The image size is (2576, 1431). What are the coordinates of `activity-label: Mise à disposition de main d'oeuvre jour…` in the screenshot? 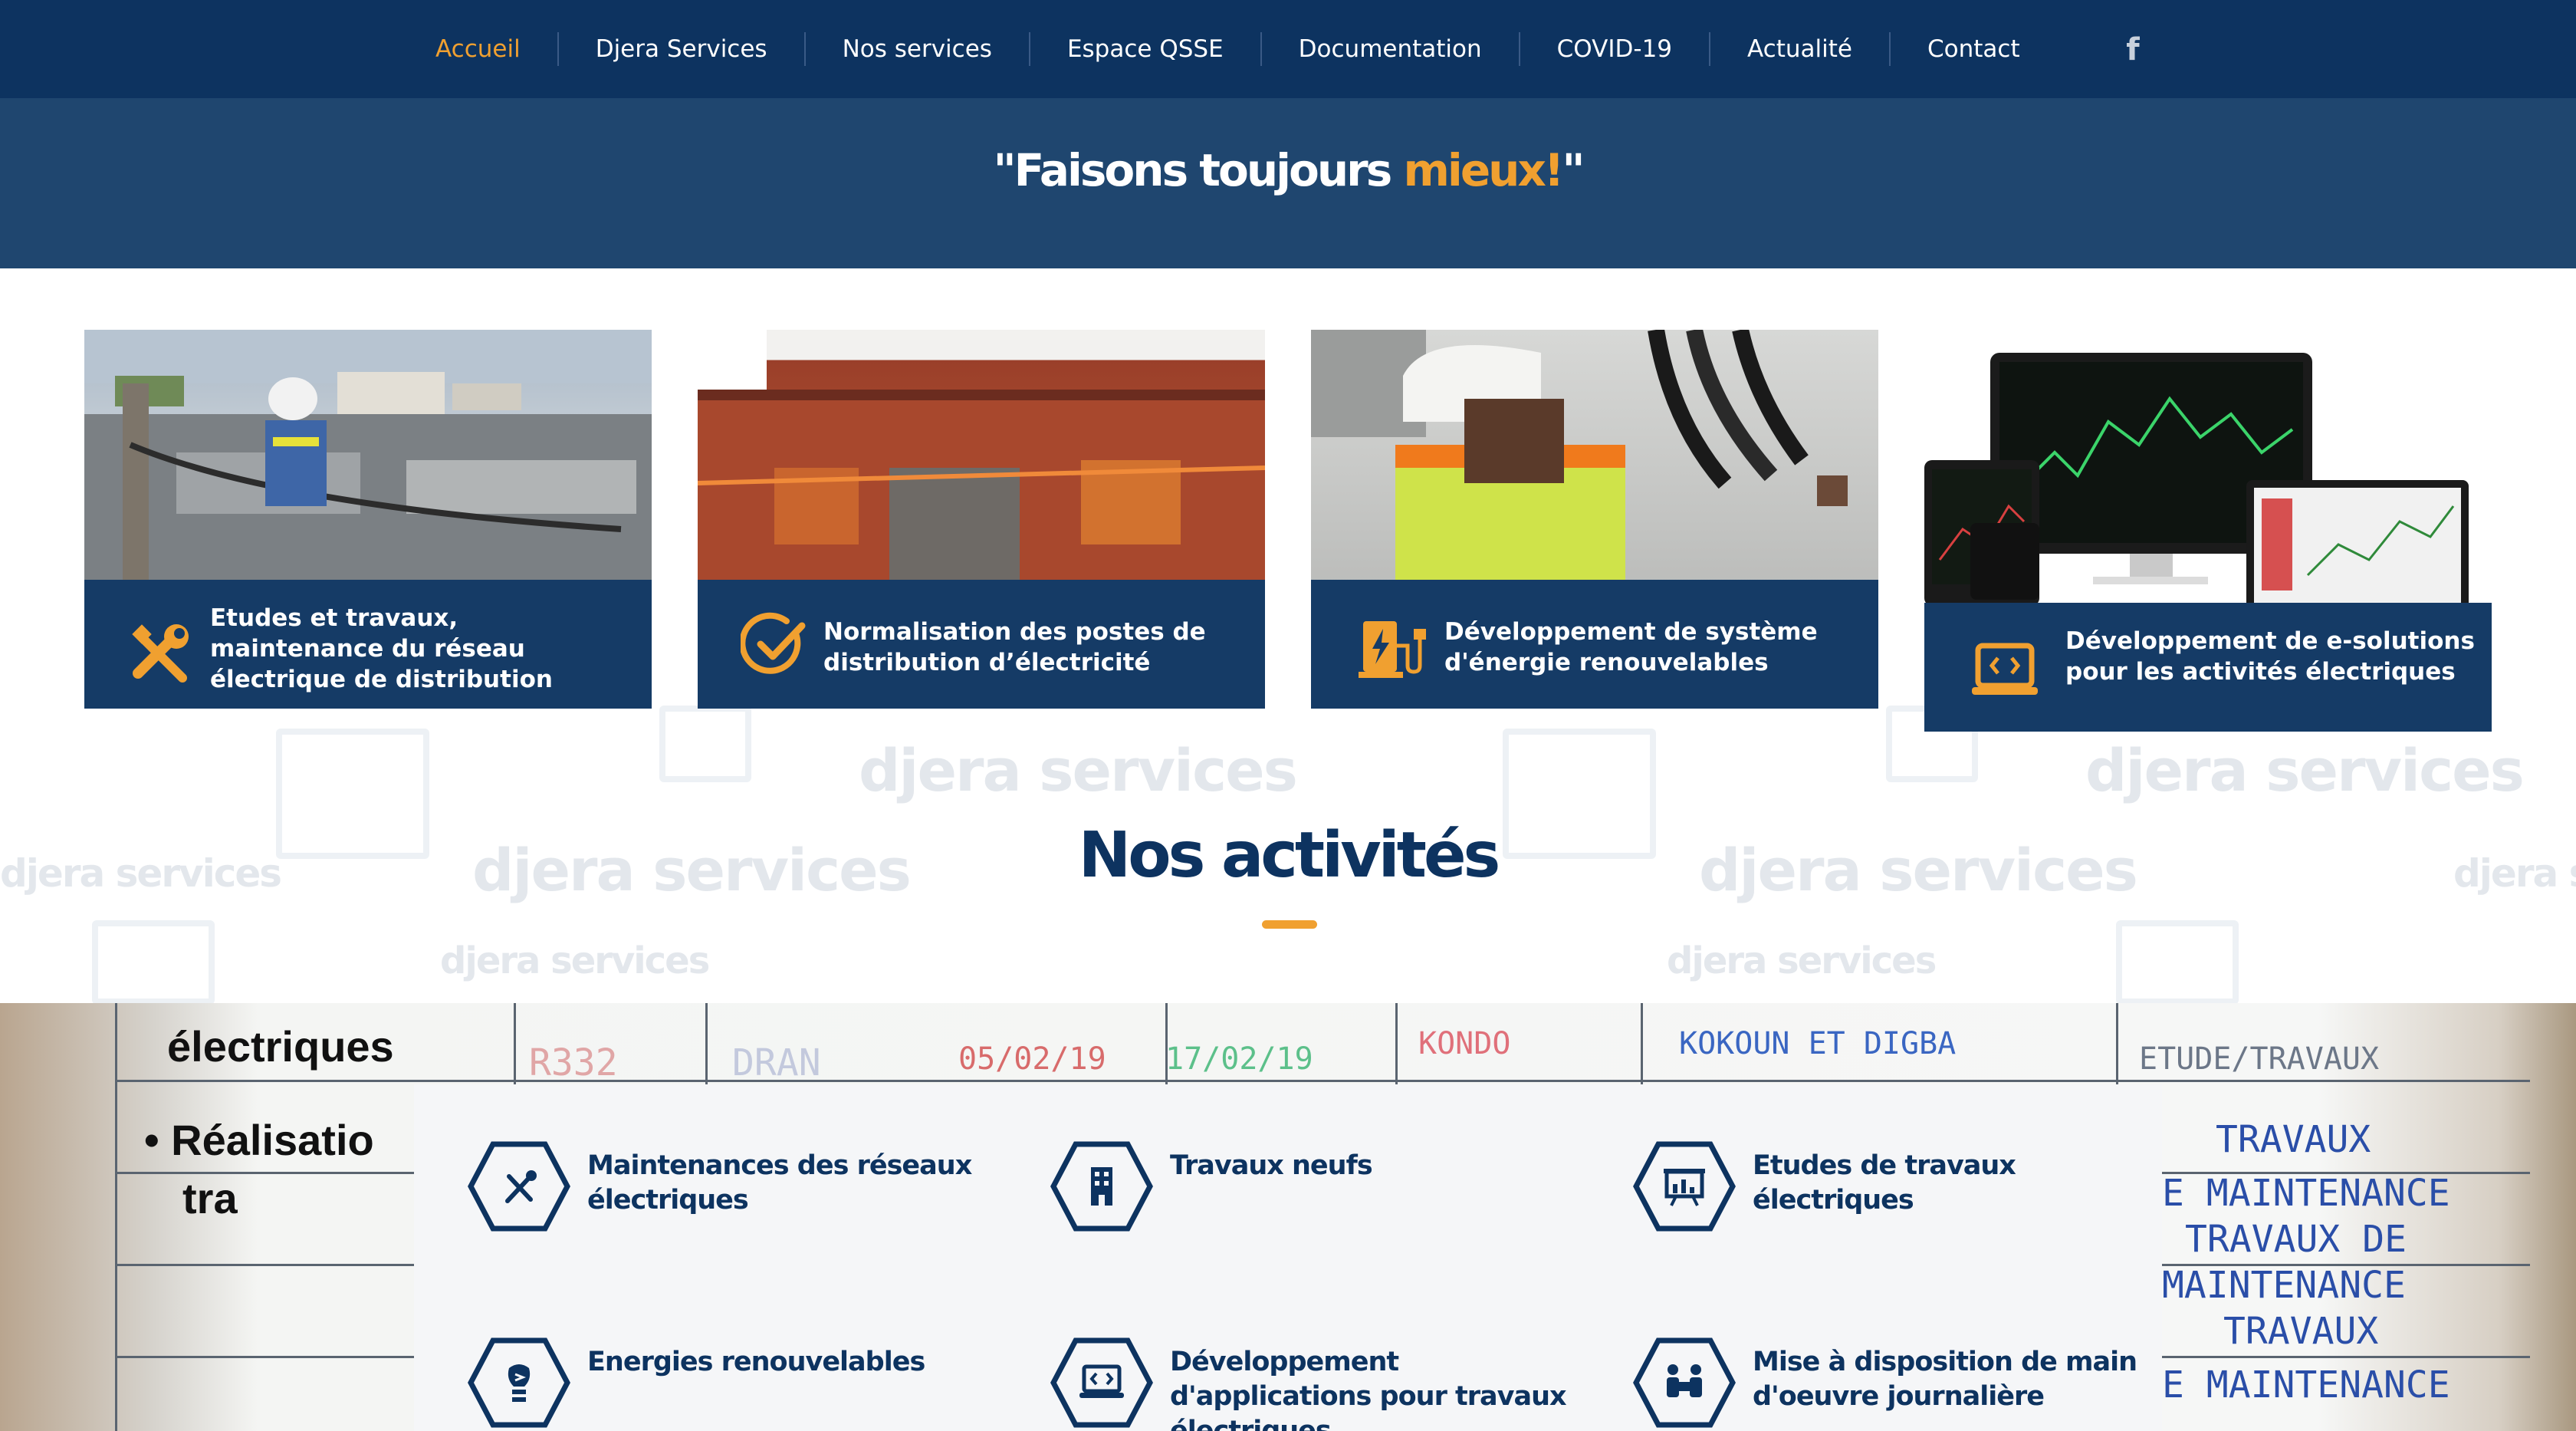 It's located at (1945, 1379).